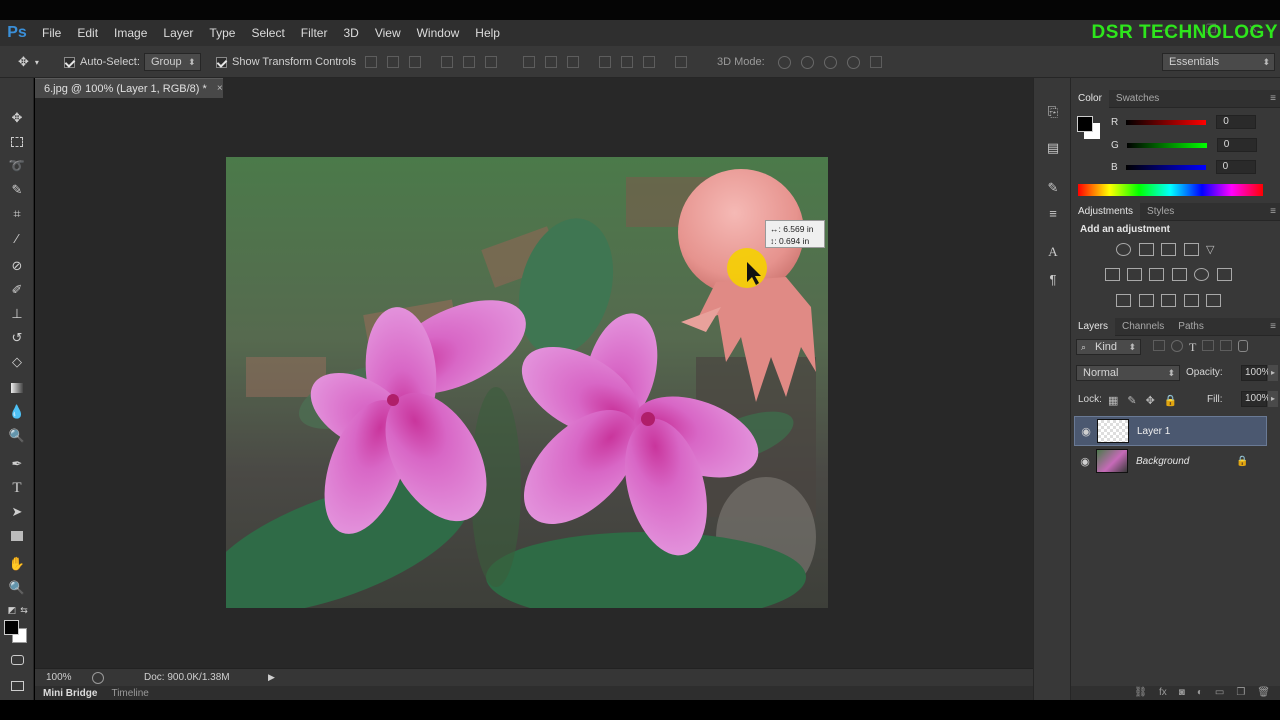 The width and height of the screenshot is (1280, 720). What do you see at coordinates (1224, 274) in the screenshot?
I see `color-lookup-icon` at bounding box center [1224, 274].